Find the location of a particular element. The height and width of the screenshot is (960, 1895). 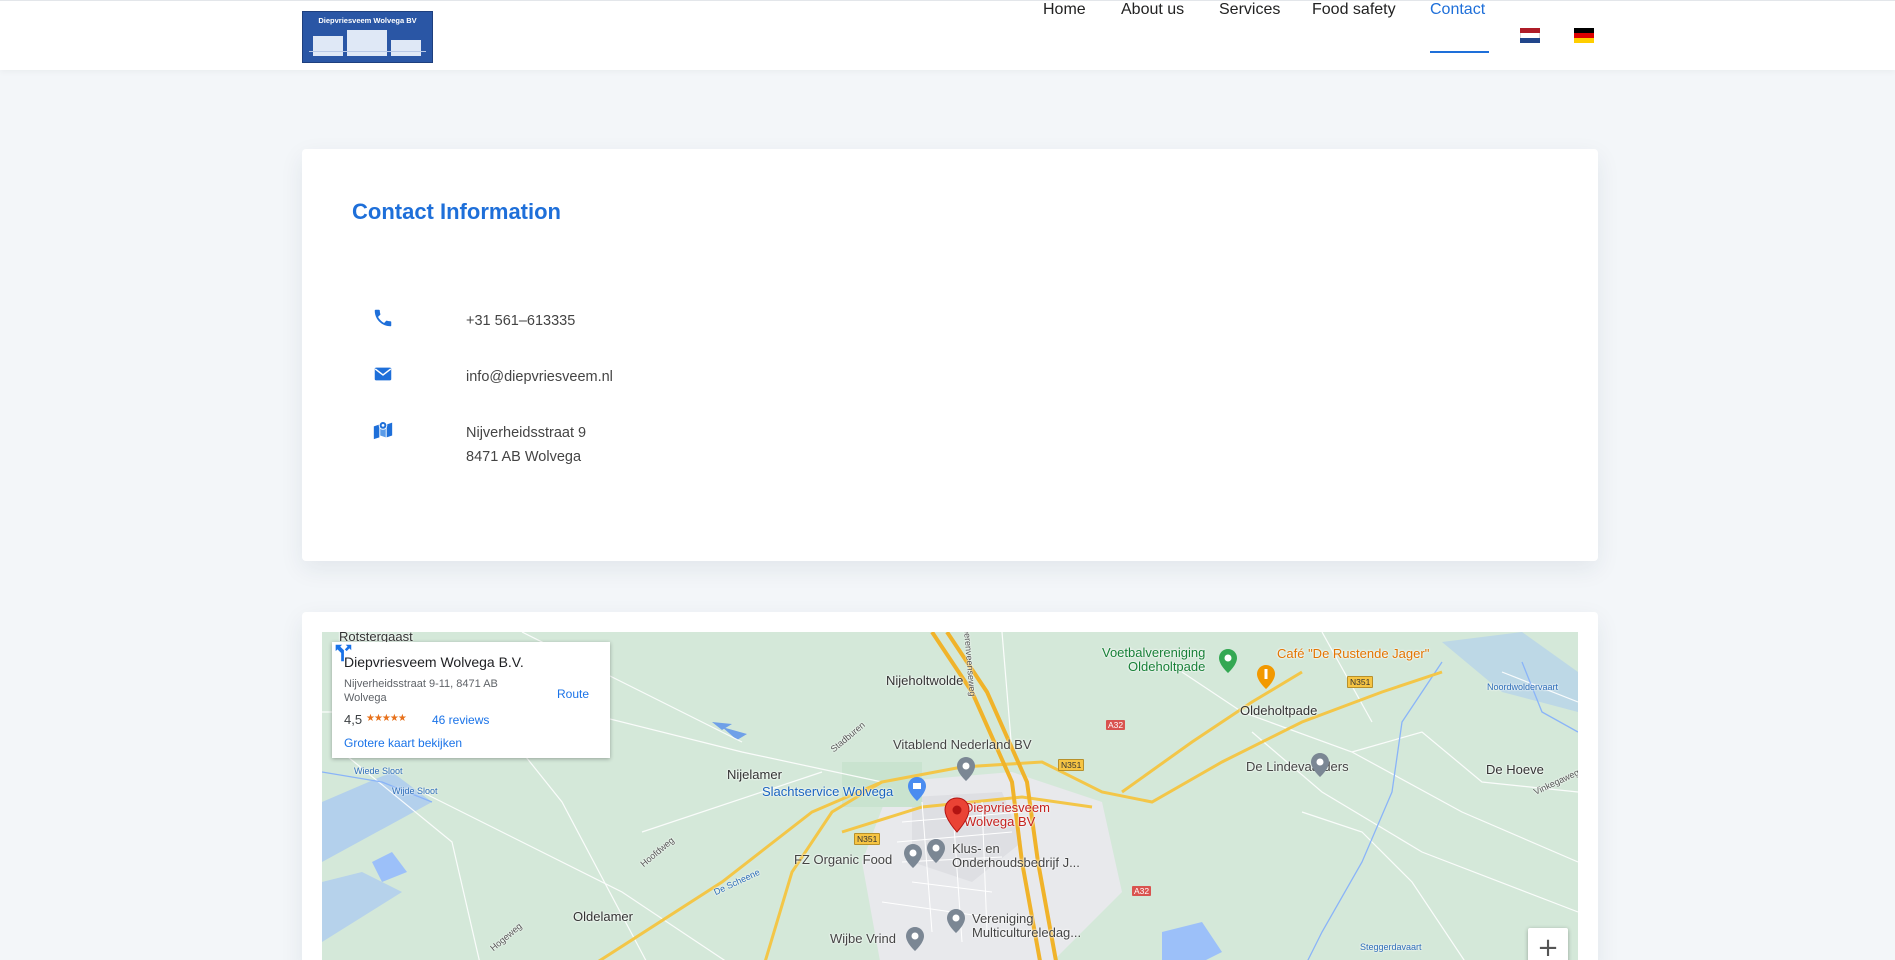

route-link: Route is located at coordinates (573, 694).